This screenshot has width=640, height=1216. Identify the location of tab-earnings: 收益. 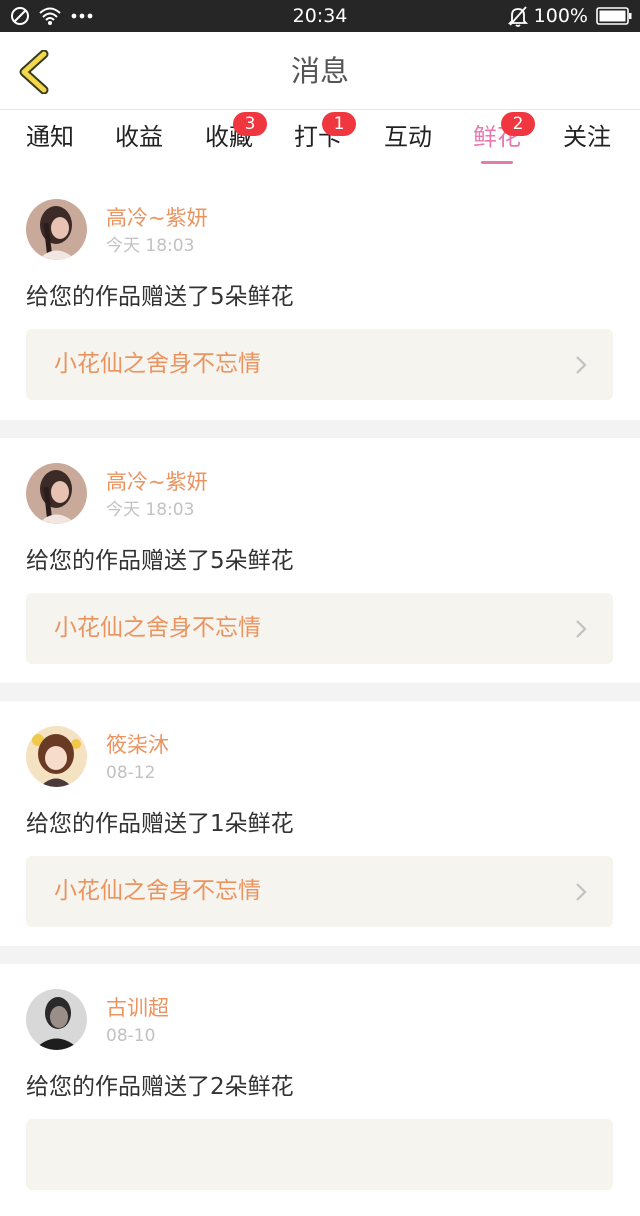
(139, 137).